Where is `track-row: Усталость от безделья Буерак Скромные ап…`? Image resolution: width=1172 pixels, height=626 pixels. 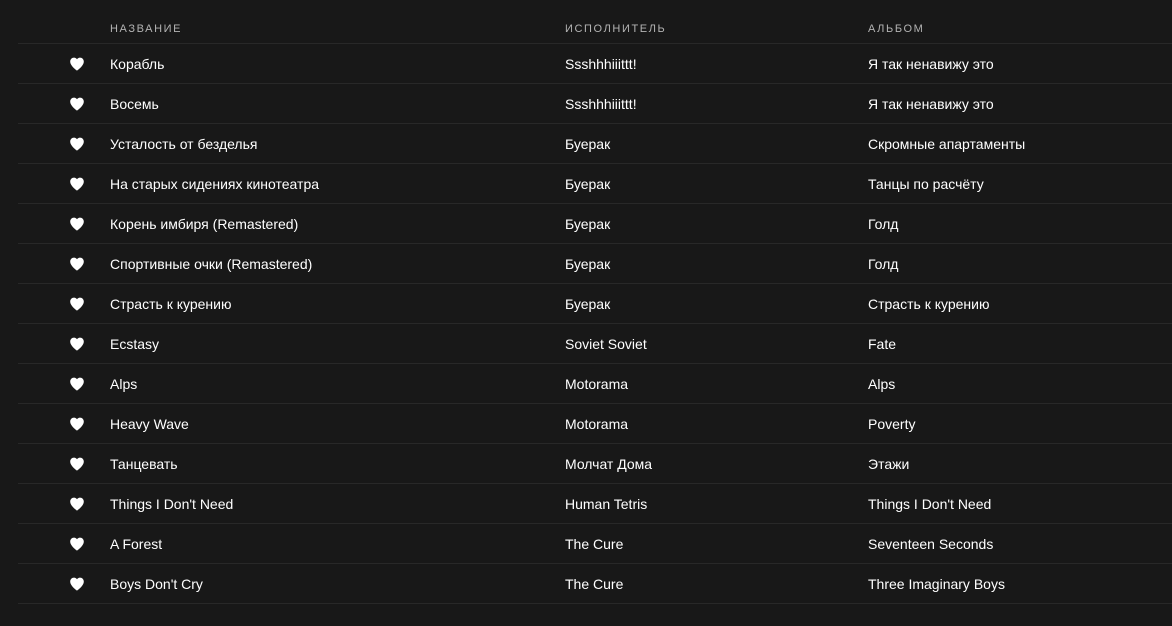 track-row: Усталость от безделья Буерак Скромные ап… is located at coordinates (595, 144).